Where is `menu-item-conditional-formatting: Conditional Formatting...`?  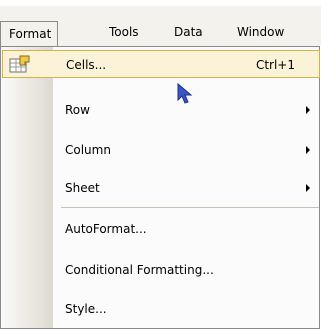 menu-item-conditional-formatting: Conditional Formatting... is located at coordinates (161, 270).